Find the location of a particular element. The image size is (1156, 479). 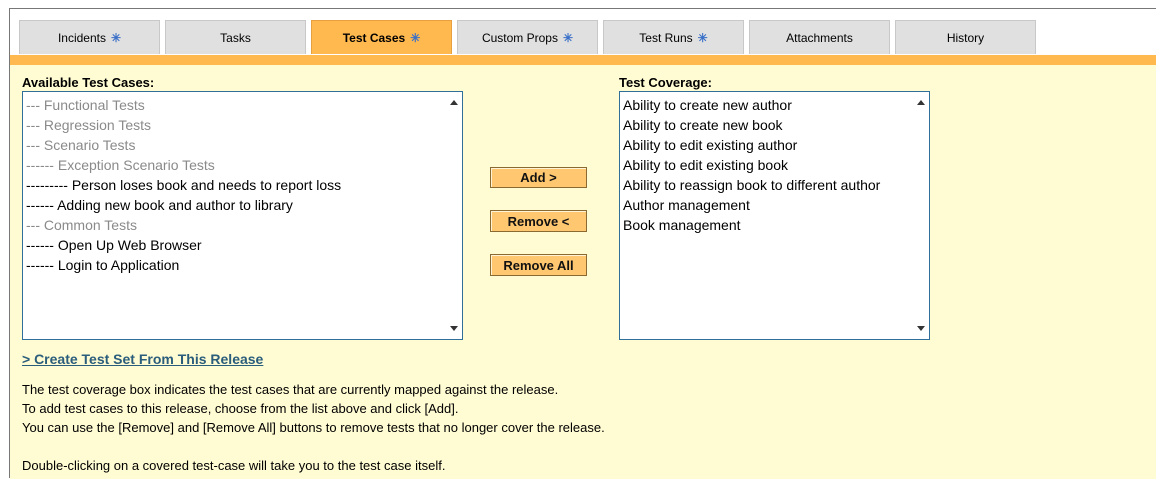

tab-label: Attachments is located at coordinates (819, 37).